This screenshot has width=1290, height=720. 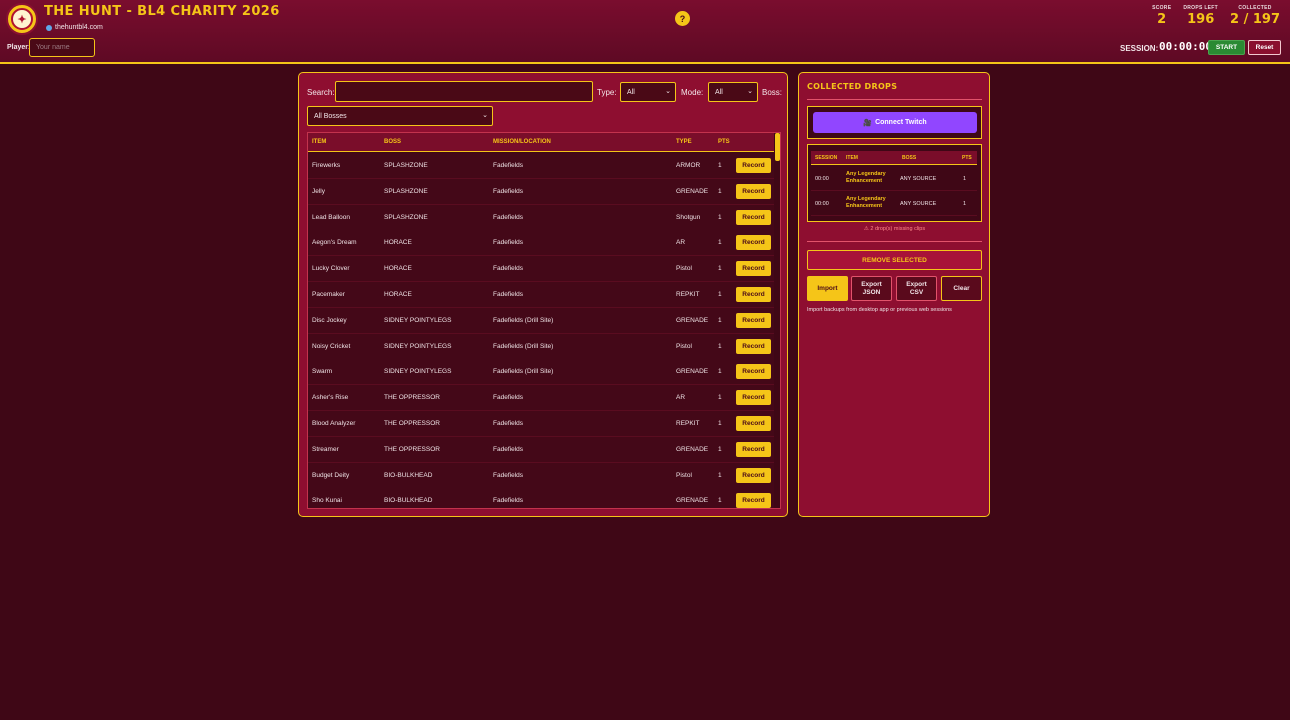 I want to click on start-button: START, so click(x=1226, y=47).